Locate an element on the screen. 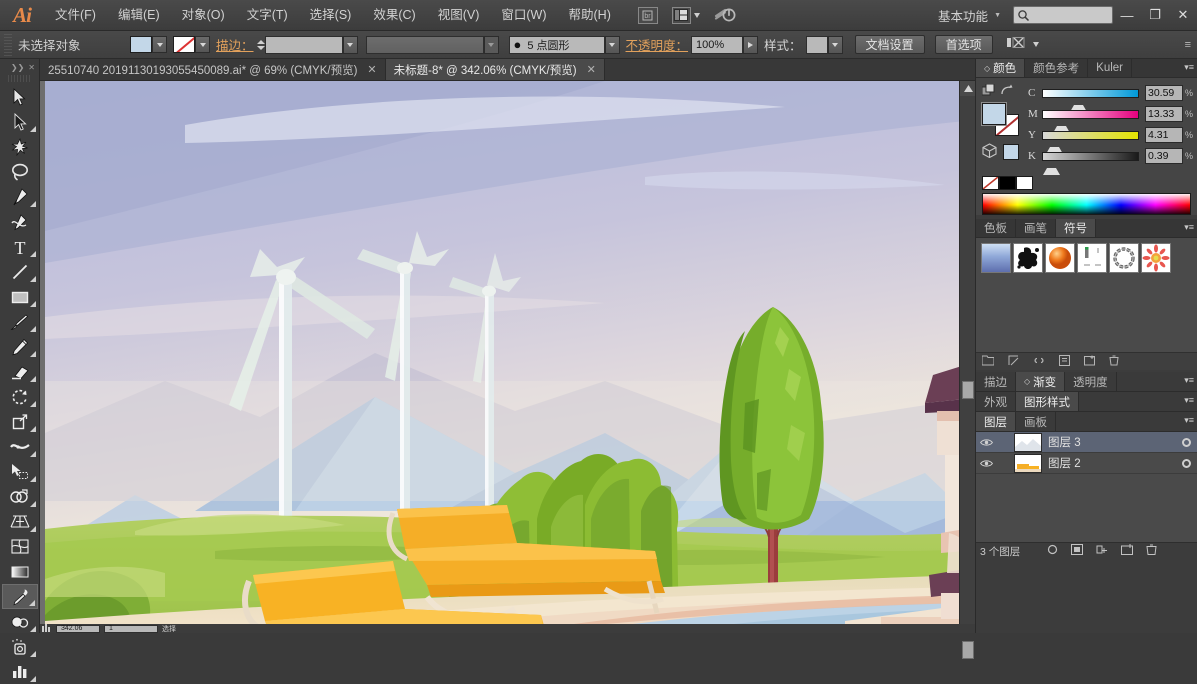 The image size is (1197, 684). symbol-orange-sphere is located at coordinates (1060, 258).